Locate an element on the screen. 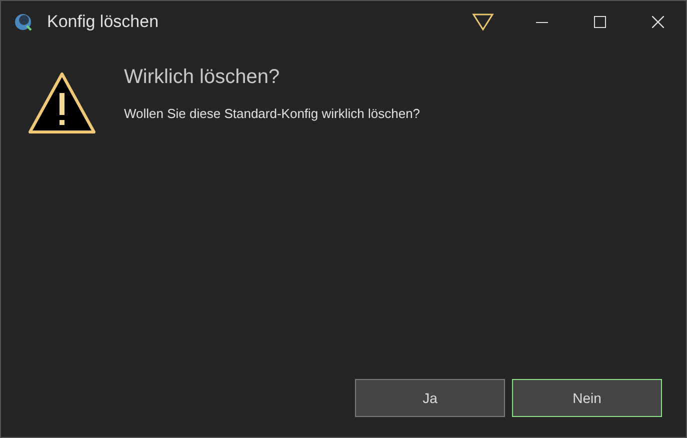 Image resolution: width=687 pixels, height=438 pixels. warning-icon is located at coordinates (62, 103).